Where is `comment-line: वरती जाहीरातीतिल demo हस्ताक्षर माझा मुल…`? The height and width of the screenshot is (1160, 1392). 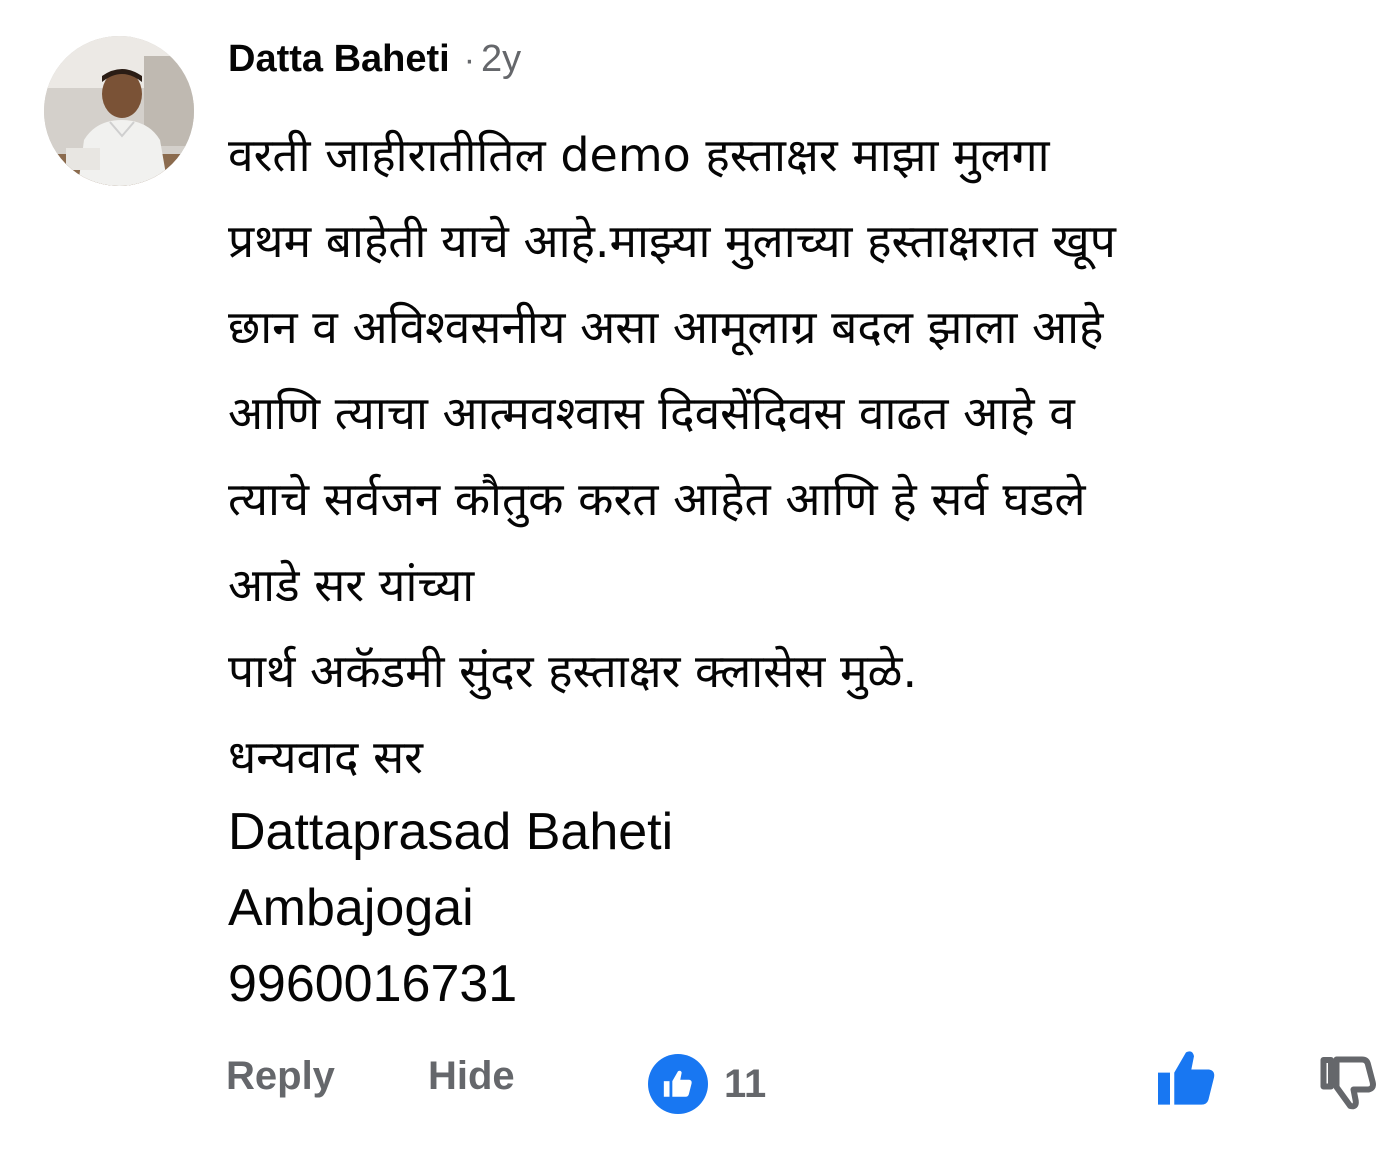 comment-line: वरती जाहीरातीतिल demo हस्ताक्षर माझा मुल… is located at coordinates (639, 155).